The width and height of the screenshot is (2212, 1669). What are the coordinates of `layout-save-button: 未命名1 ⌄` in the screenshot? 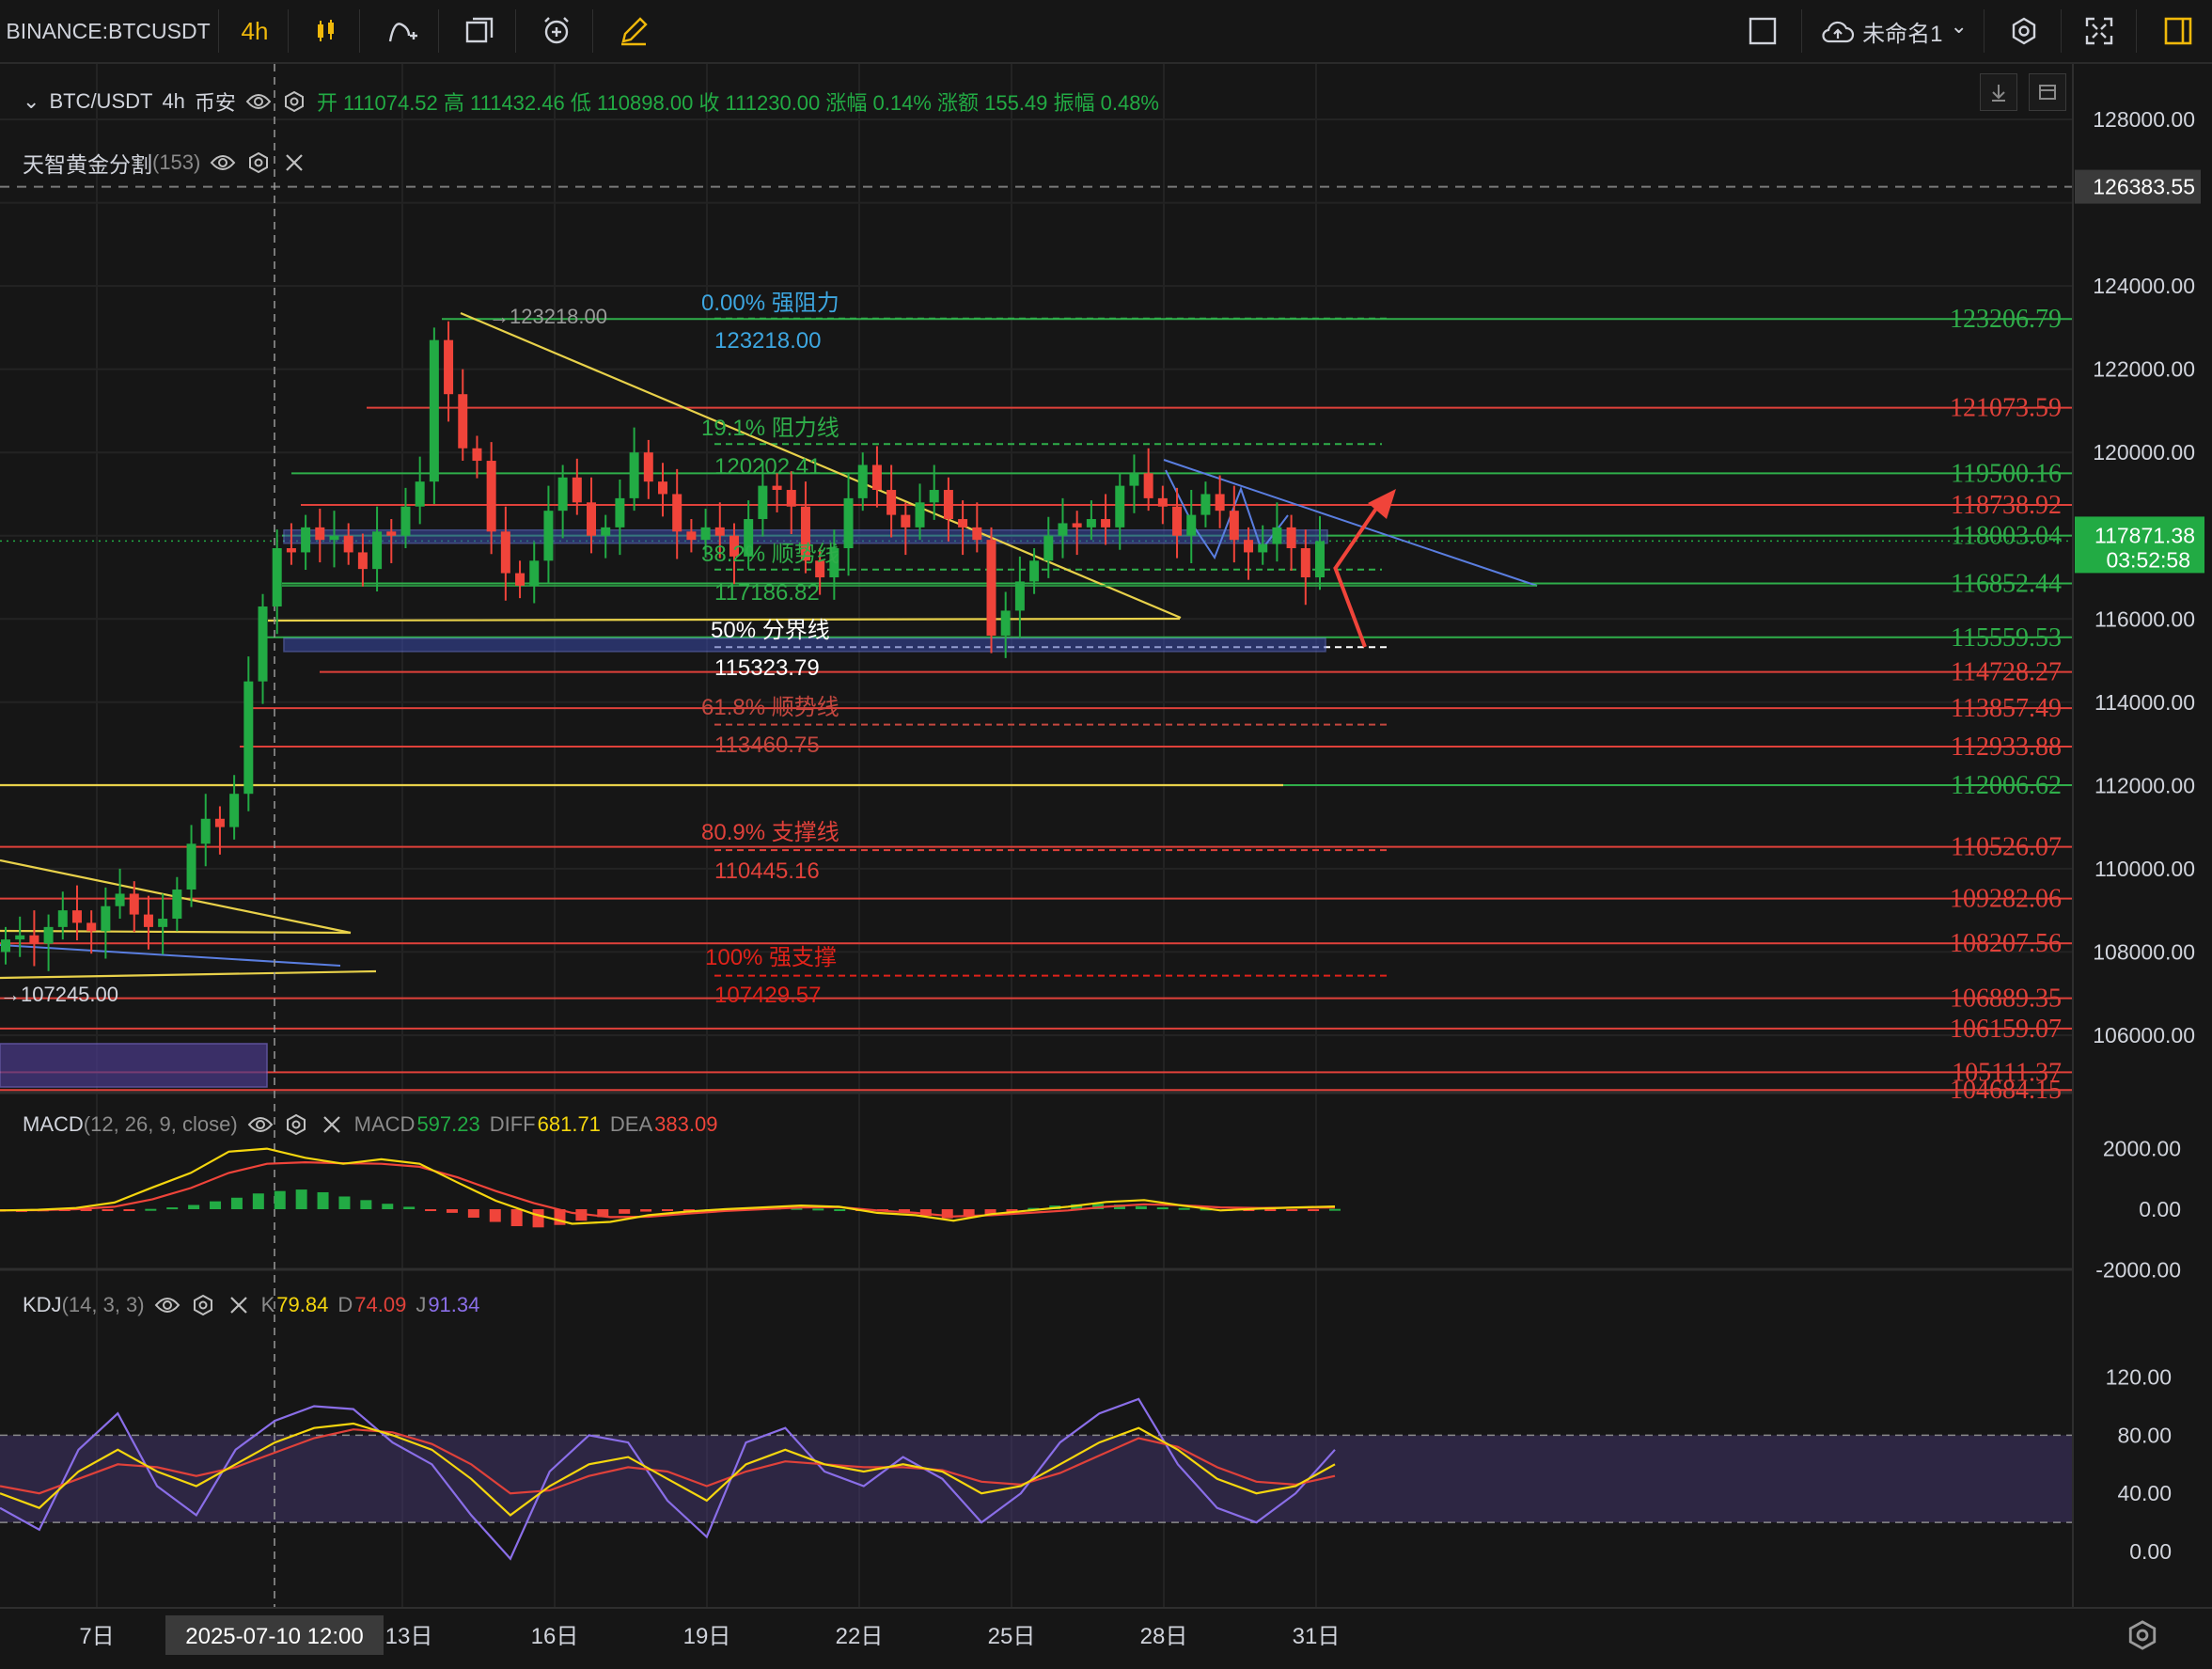 It's located at (1894, 31).